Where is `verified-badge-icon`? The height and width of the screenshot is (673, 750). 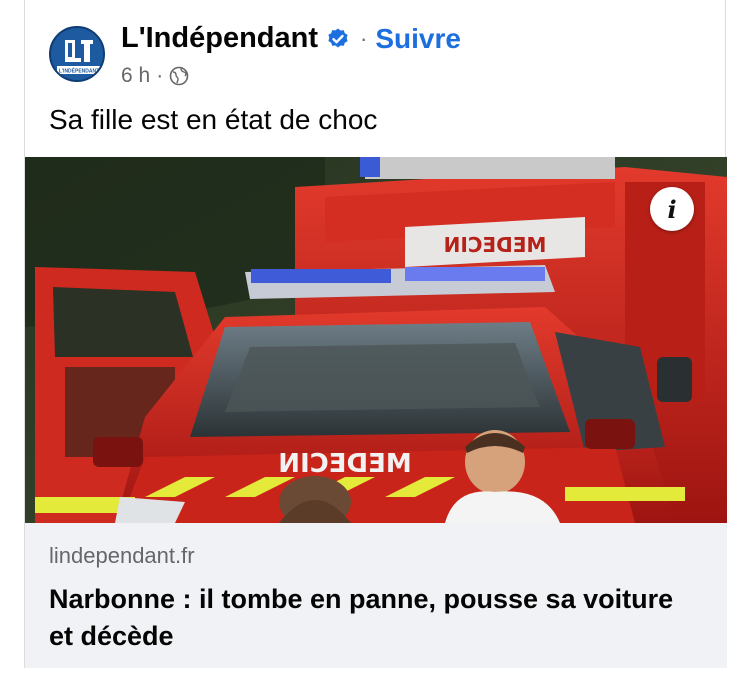
verified-badge-icon is located at coordinates (338, 37).